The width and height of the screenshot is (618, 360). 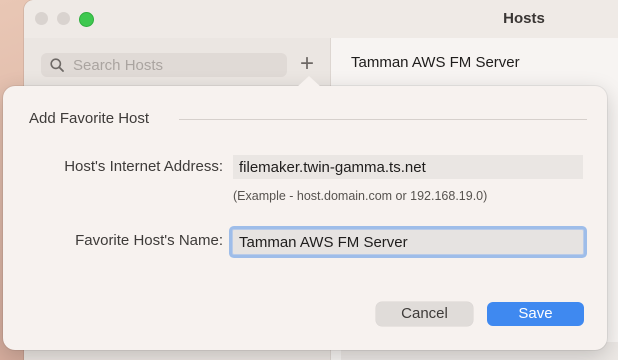 What do you see at coordinates (86, 19) in the screenshot?
I see `zoom-window-button` at bounding box center [86, 19].